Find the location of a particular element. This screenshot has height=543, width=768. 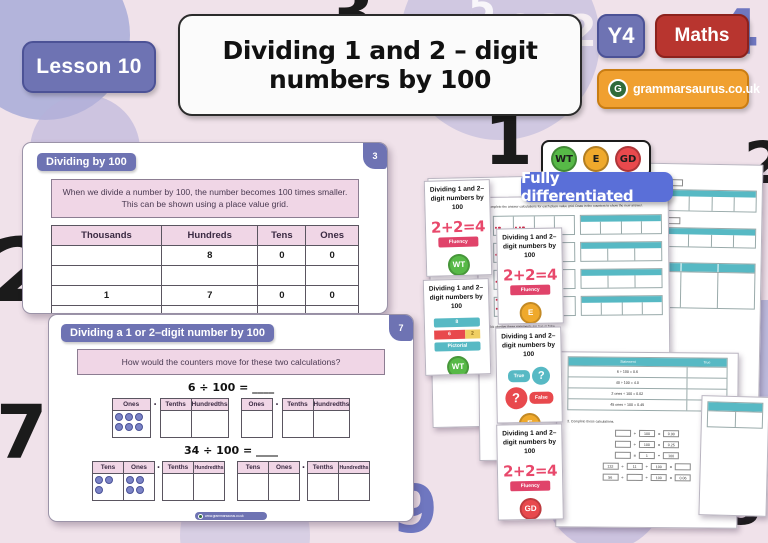

footer-brand-pill: www.grammarsaurus.co.uk is located at coordinates (231, 516).